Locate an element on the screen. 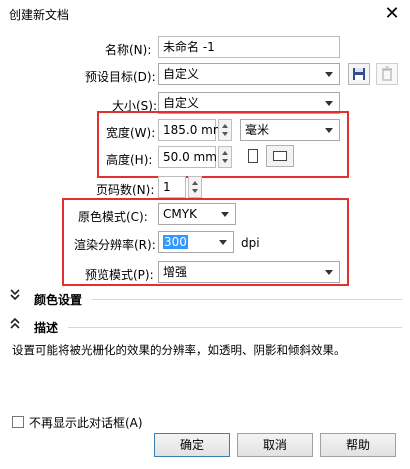  ok-button: 确定 is located at coordinates (192, 445).